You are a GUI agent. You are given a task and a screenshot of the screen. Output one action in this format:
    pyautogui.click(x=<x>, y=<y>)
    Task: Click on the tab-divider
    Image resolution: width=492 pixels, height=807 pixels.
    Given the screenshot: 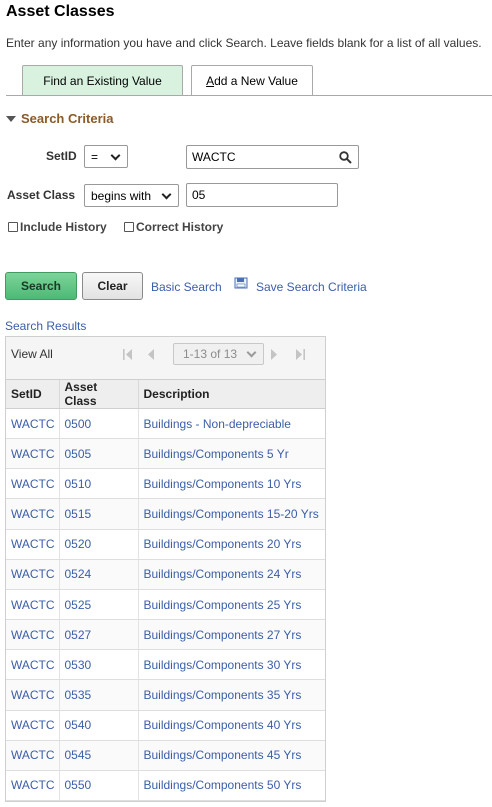 What is the action you would take?
    pyautogui.click(x=249, y=95)
    